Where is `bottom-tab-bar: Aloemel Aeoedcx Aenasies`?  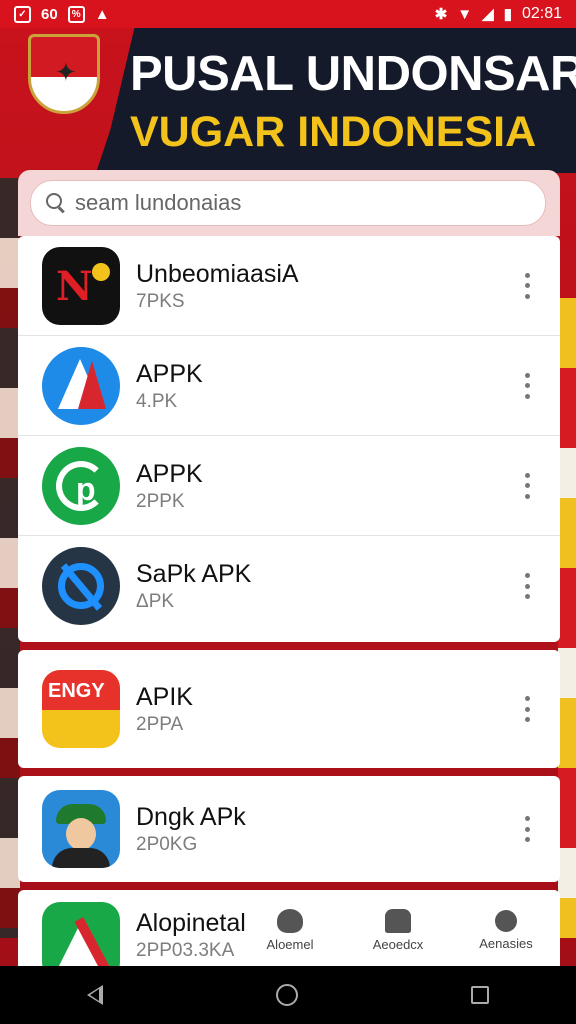
bottom-tab-bar: Aloemel Aeoedcx Aenasies is located at coordinates (398, 930).